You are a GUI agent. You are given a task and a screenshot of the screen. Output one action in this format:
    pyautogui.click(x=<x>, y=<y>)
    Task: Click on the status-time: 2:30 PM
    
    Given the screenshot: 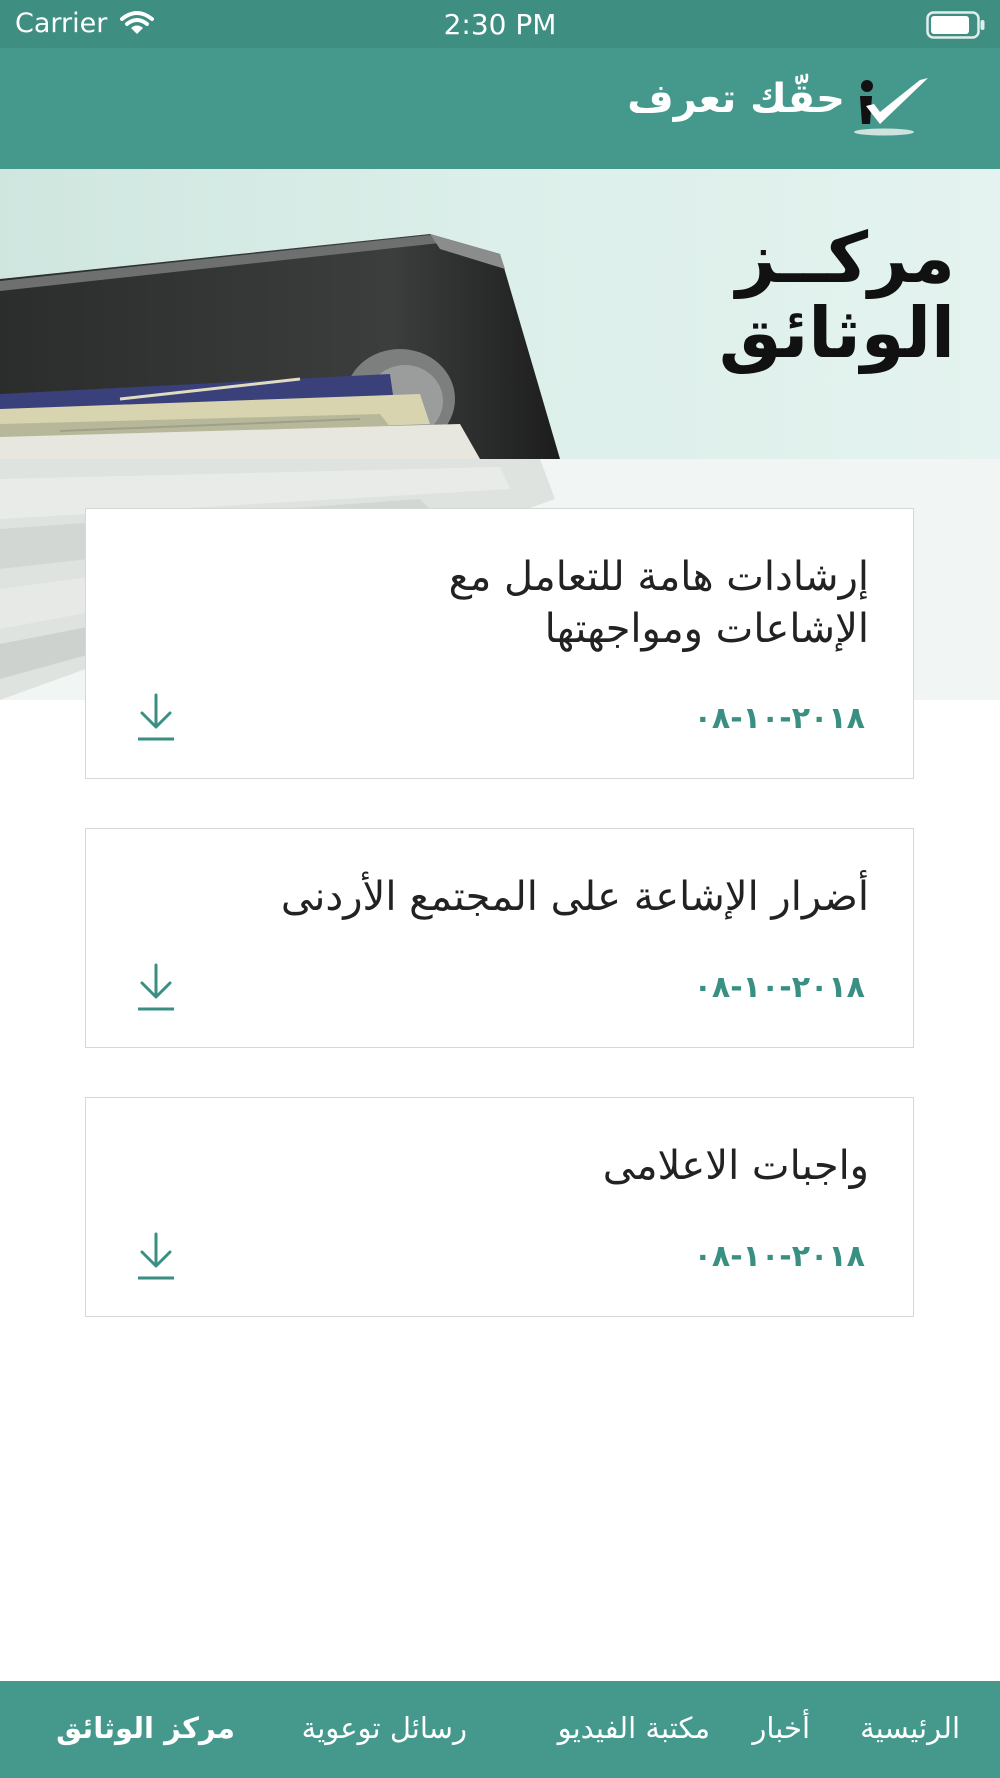 What is the action you would take?
    pyautogui.click(x=500, y=24)
    